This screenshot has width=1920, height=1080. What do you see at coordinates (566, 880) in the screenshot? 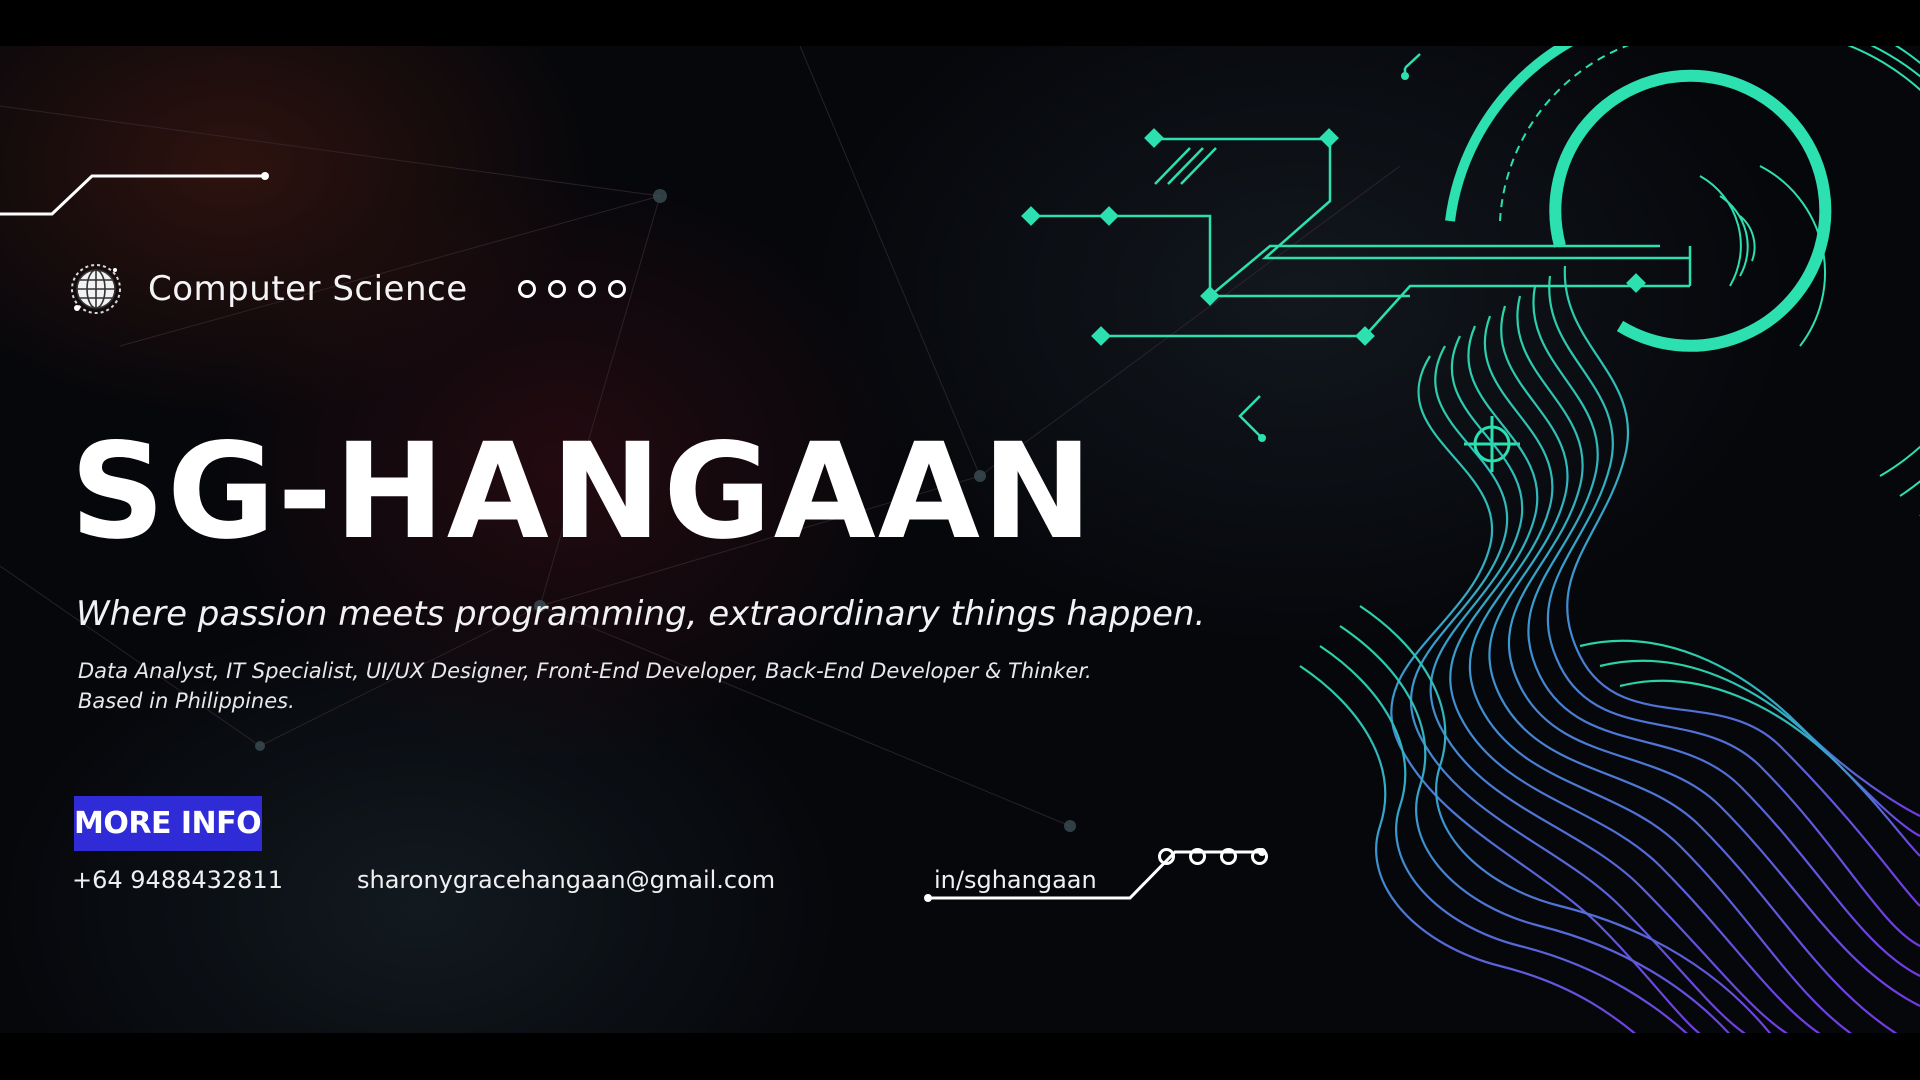
I see `contact-email: sharonygracehangaan@gmail.com` at bounding box center [566, 880].